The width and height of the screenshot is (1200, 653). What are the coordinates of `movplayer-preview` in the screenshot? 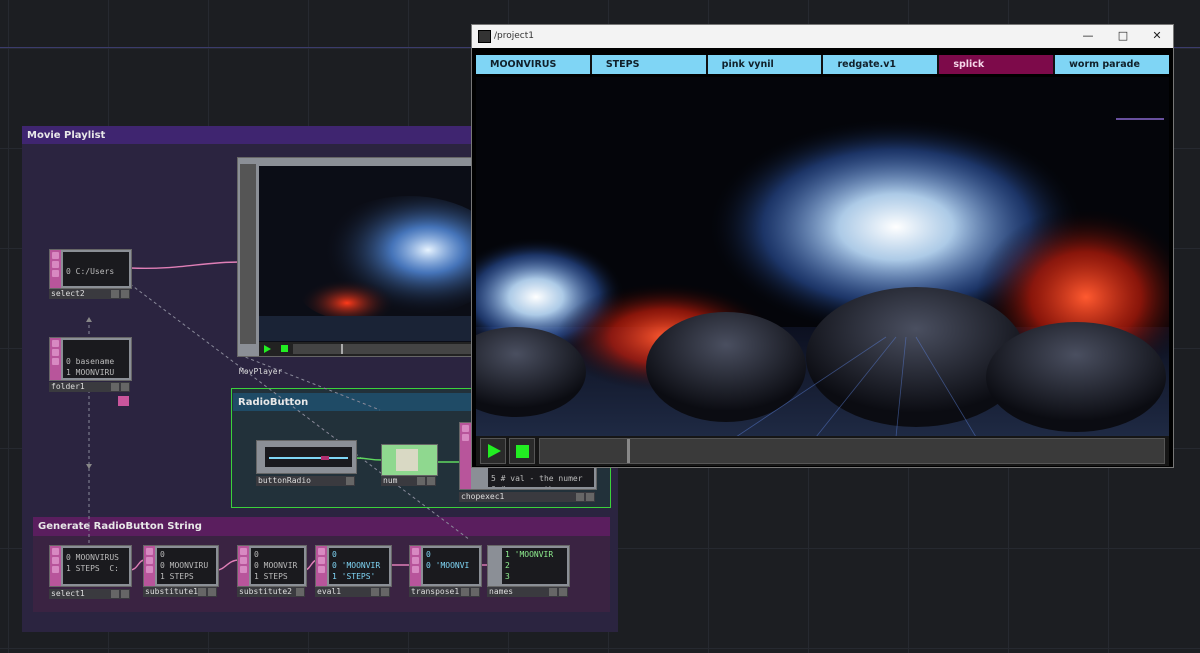 It's located at (367, 255).